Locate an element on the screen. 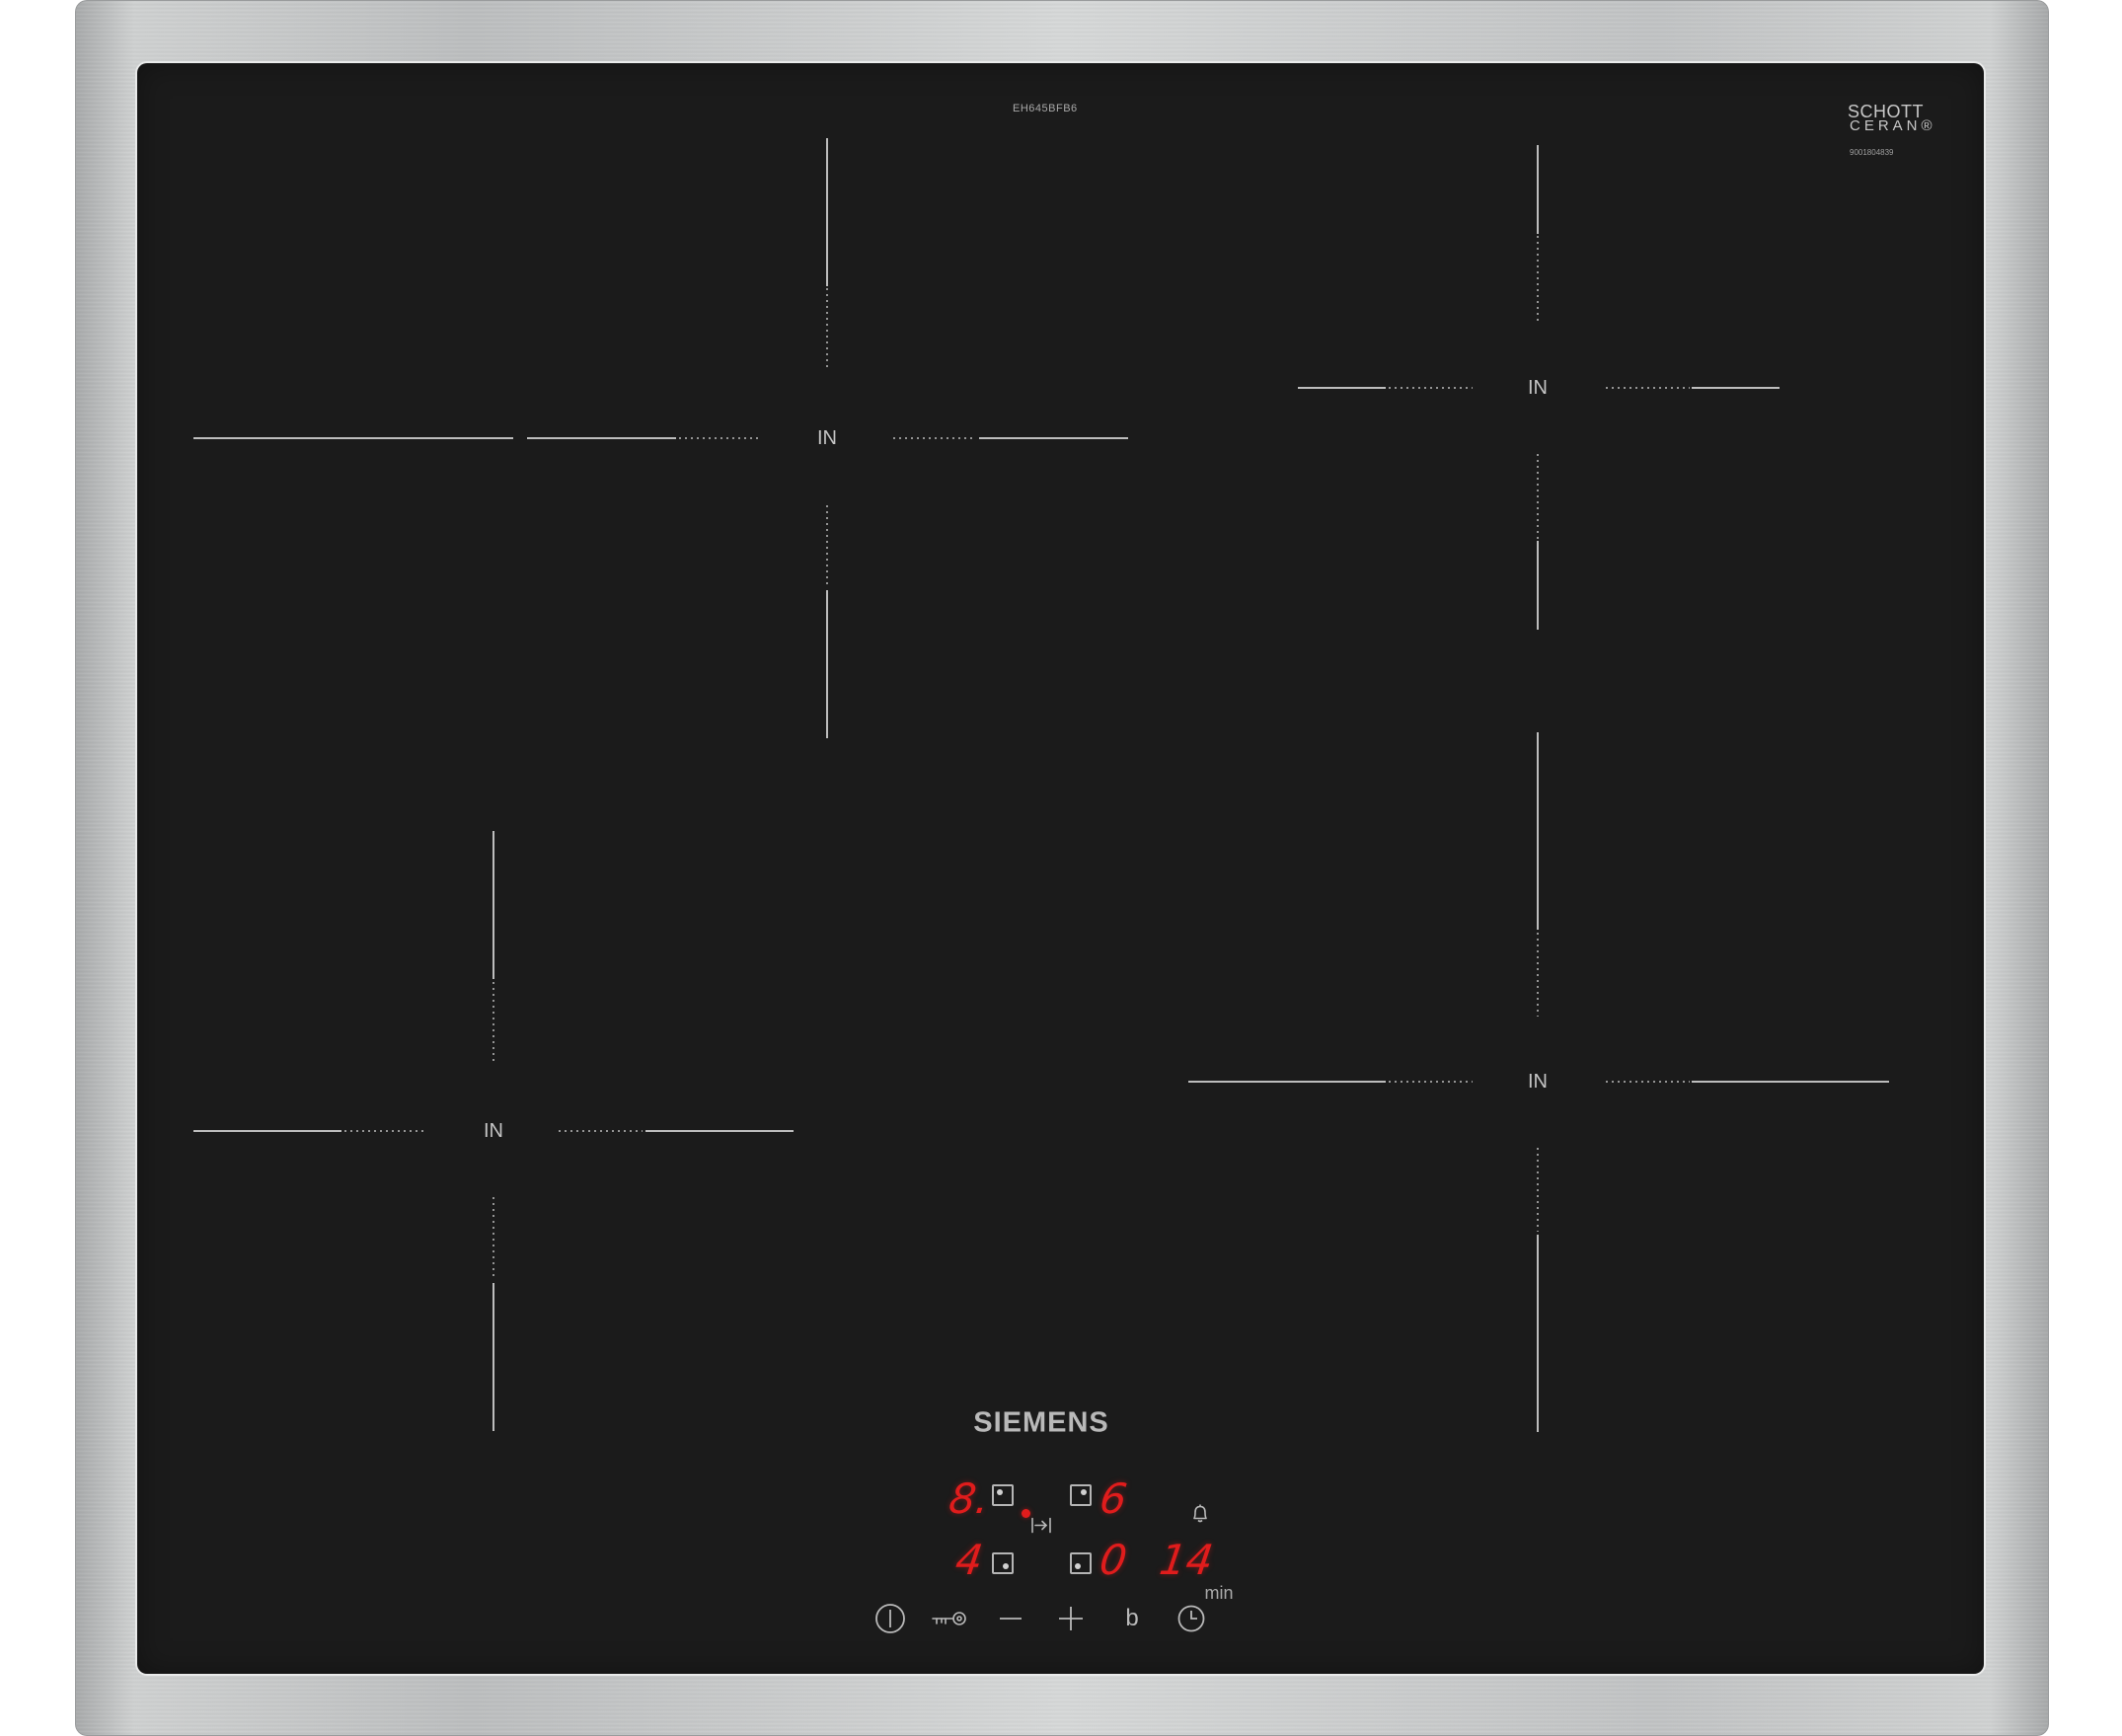 The image size is (2122, 1736). boost-label: b is located at coordinates (1132, 1618).